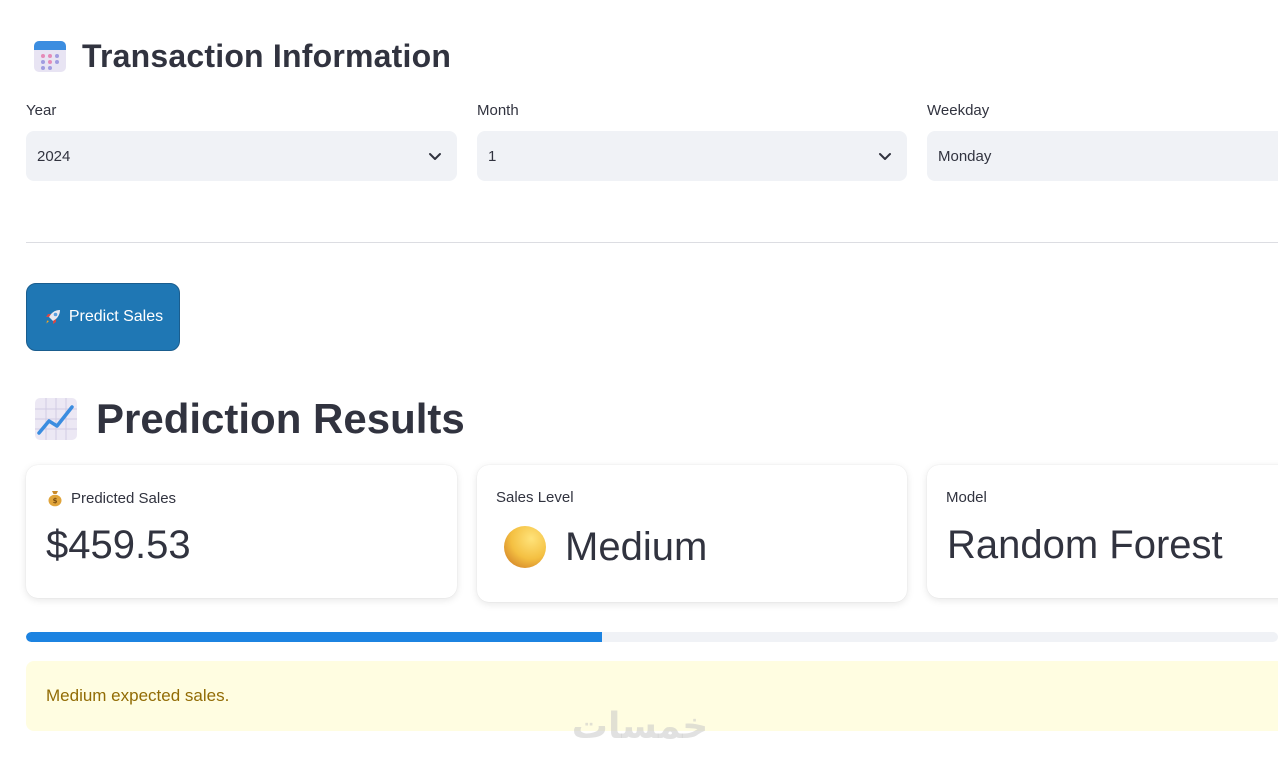  Describe the element at coordinates (636, 547) in the screenshot. I see `sales-level-value: Medium` at that location.